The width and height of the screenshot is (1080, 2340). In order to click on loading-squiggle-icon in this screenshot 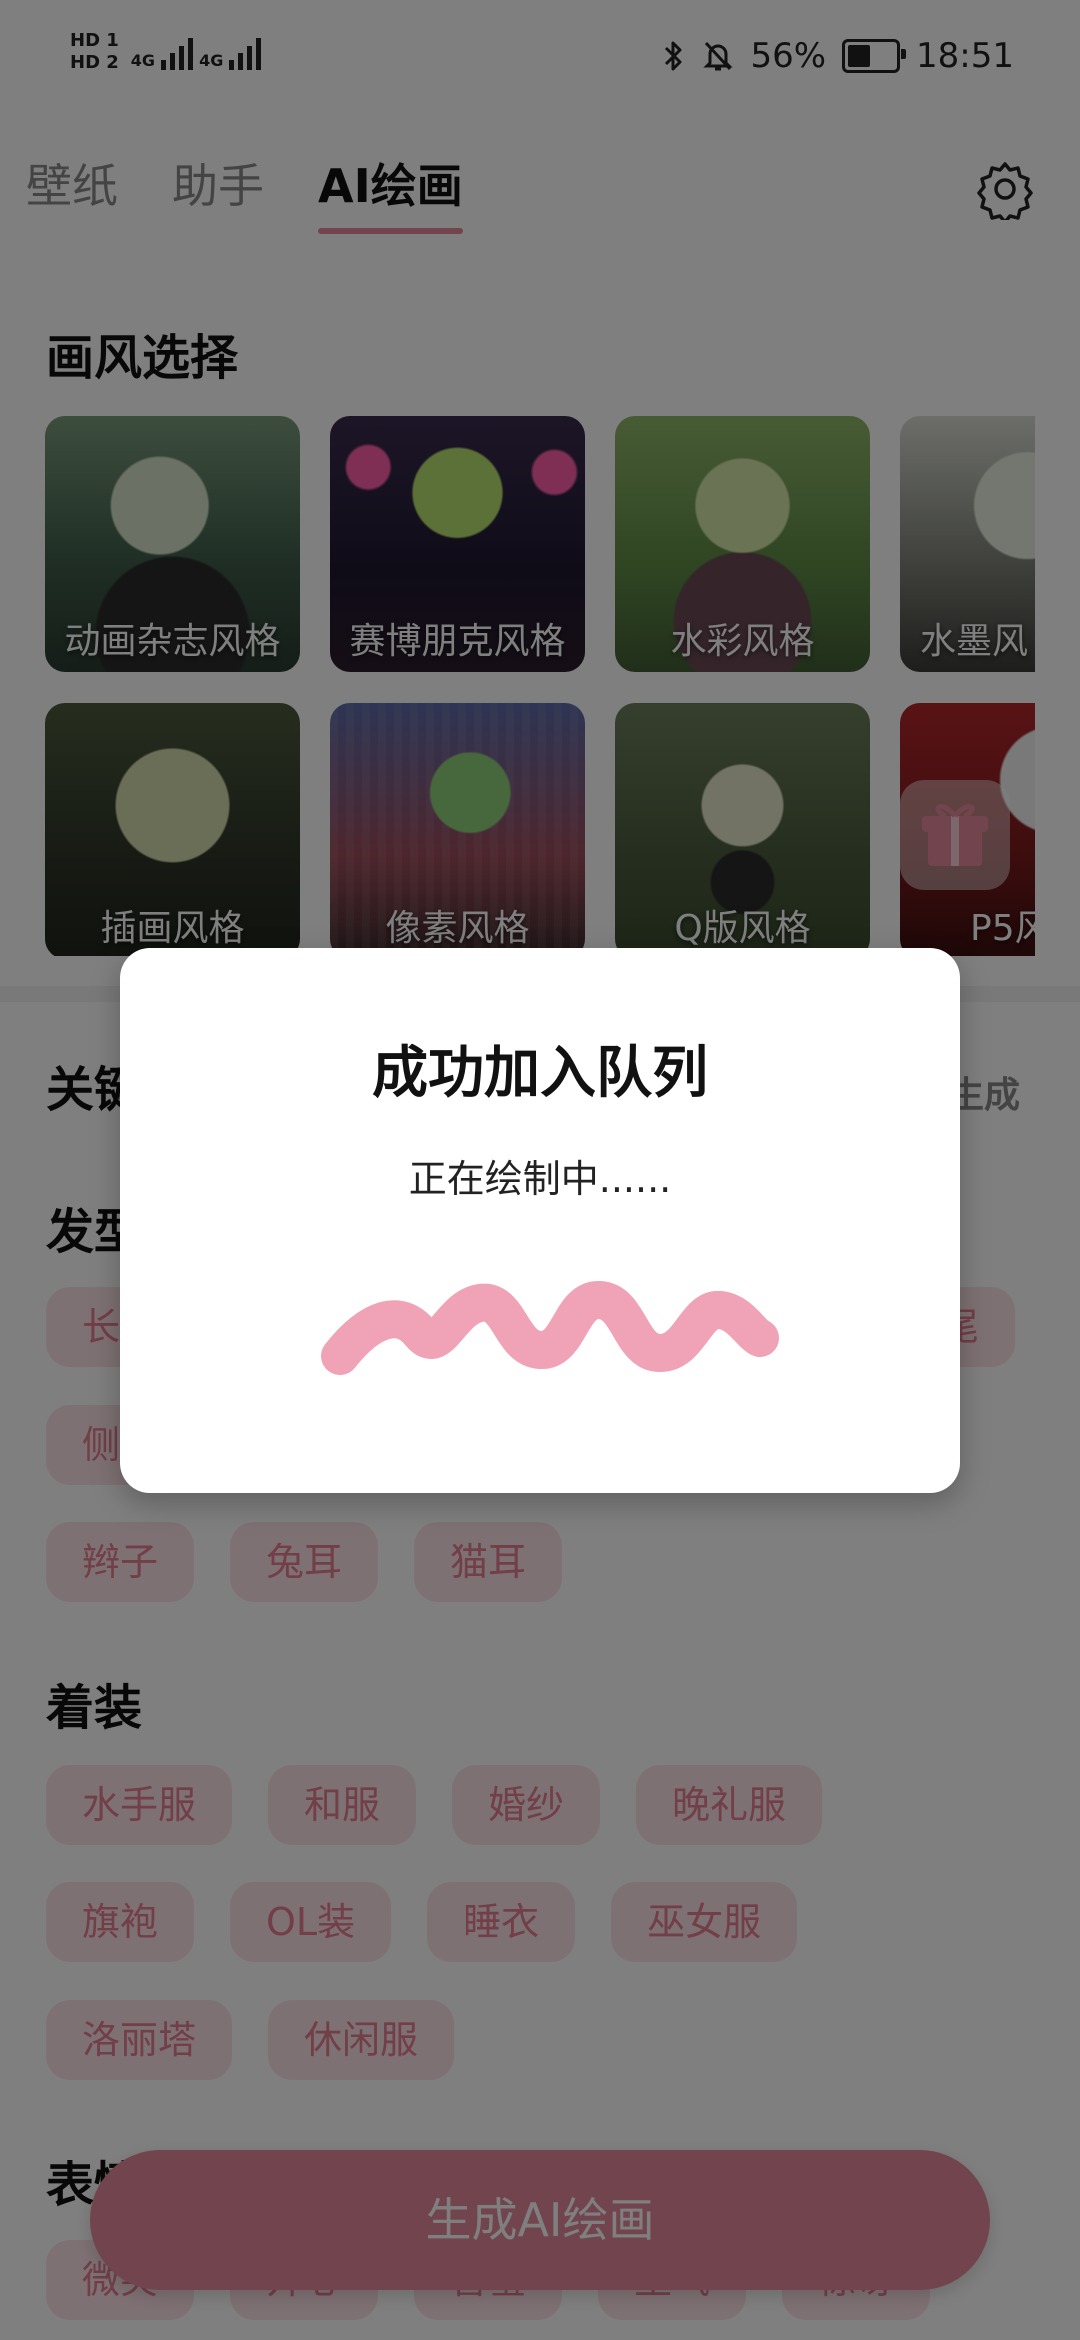, I will do `click(550, 1328)`.